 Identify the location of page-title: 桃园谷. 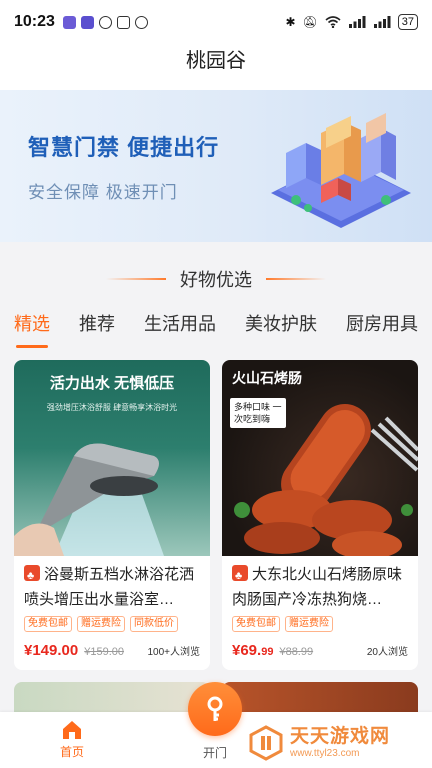
(216, 67).